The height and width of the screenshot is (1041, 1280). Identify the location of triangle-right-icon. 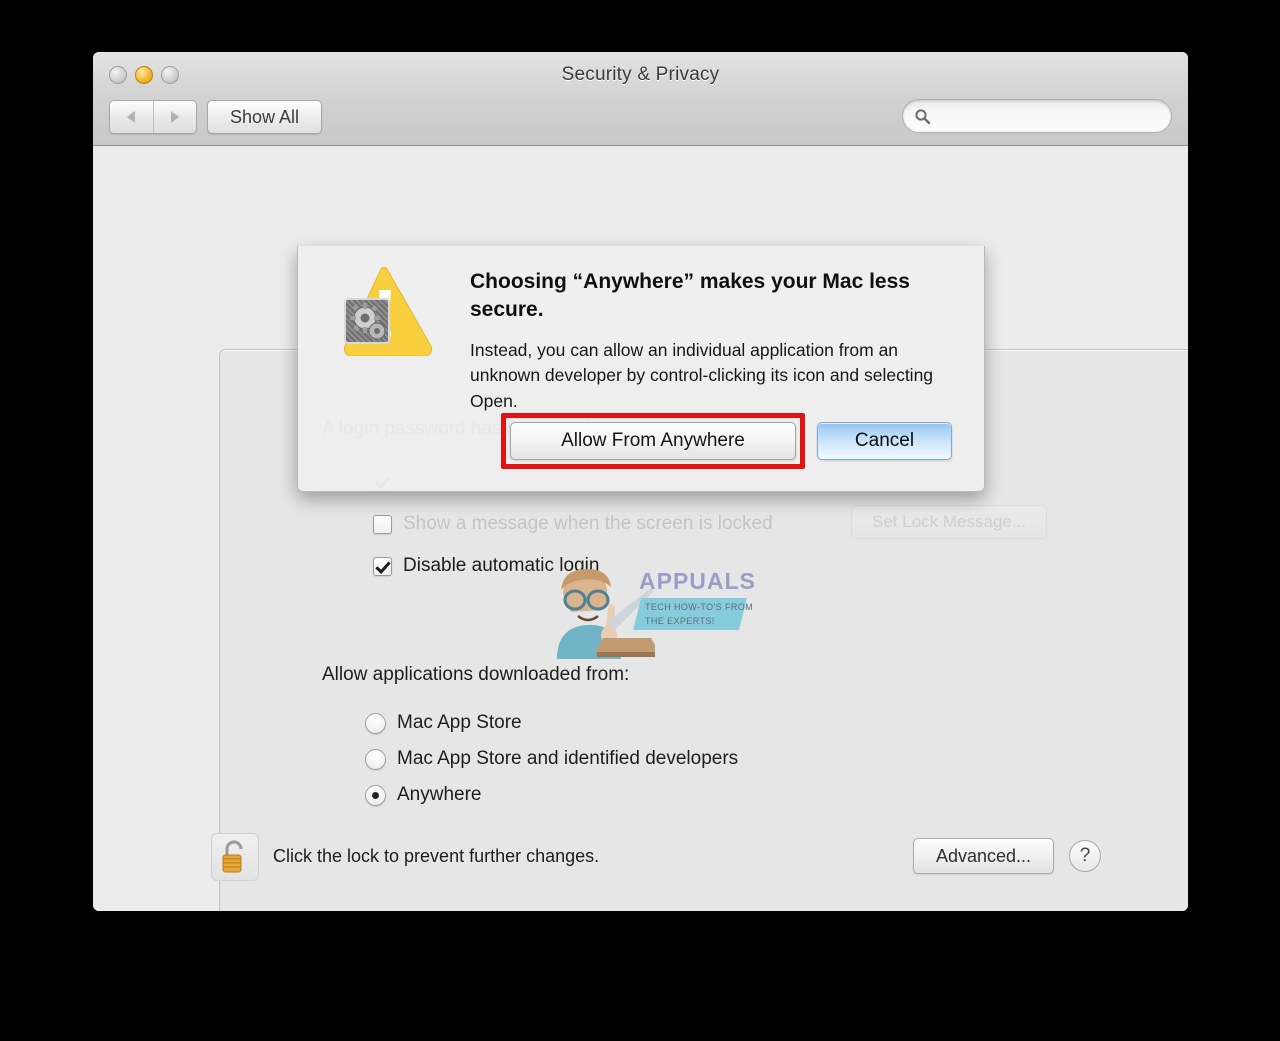
(174, 117).